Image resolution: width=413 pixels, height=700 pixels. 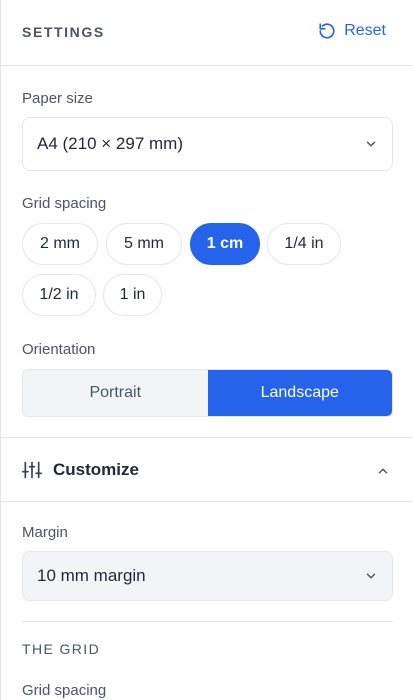 What do you see at coordinates (207, 144) in the screenshot?
I see `paper-size-select: A4 (210 × 297 mm)` at bounding box center [207, 144].